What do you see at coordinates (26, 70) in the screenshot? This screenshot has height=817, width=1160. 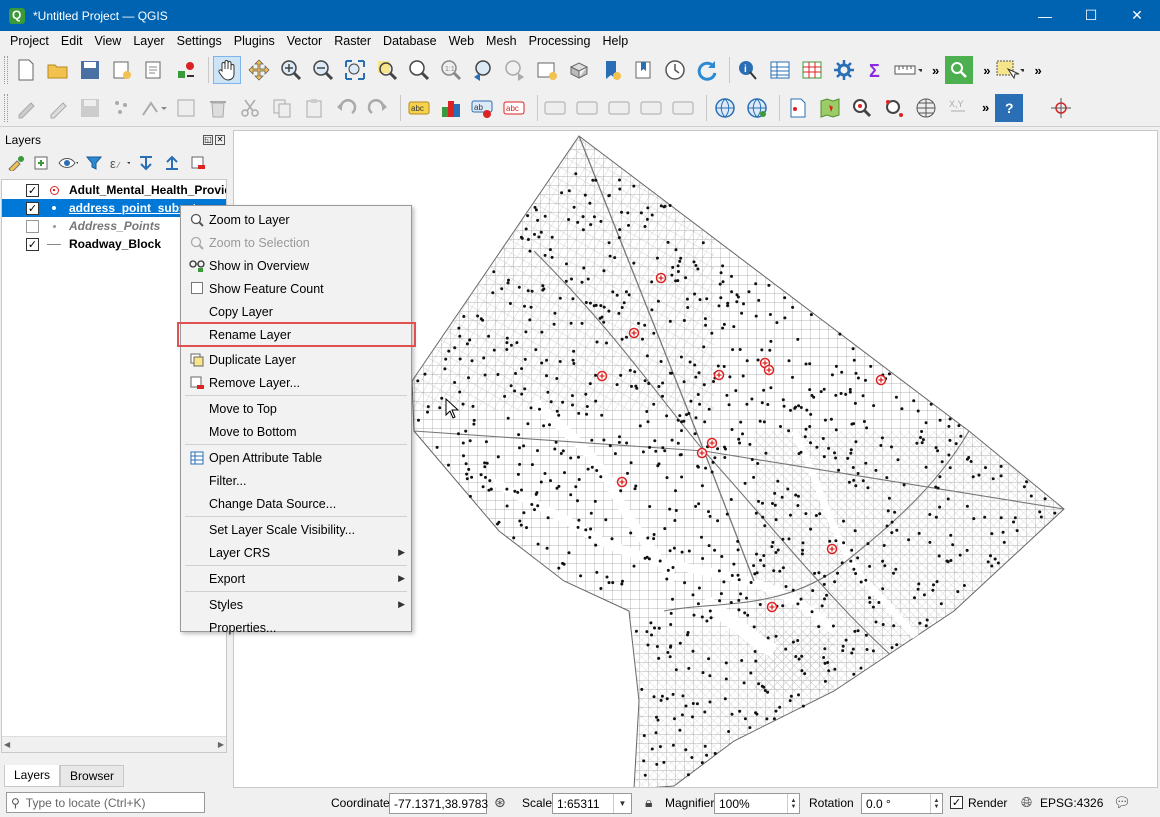 I see `new-project-icon` at bounding box center [26, 70].